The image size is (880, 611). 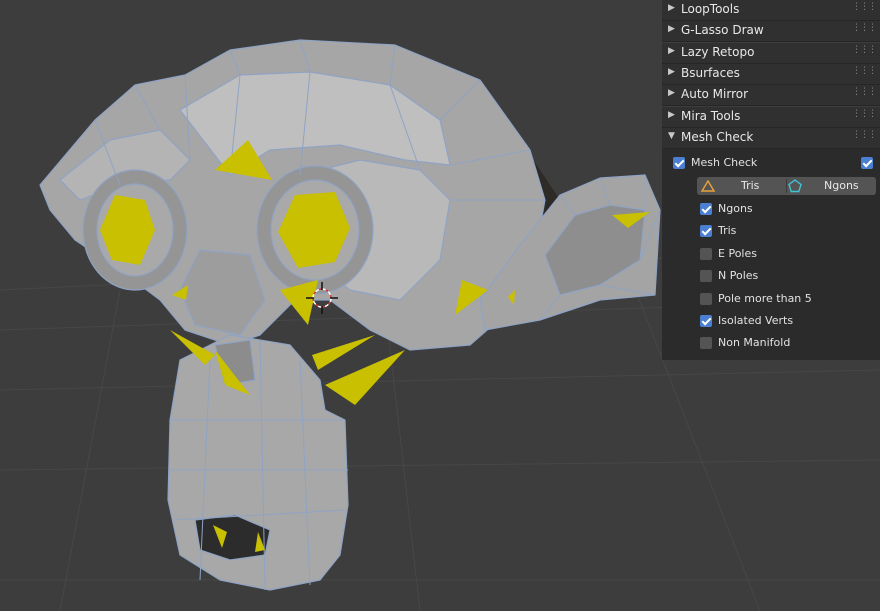 What do you see at coordinates (711, 115) in the screenshot?
I see `panel-title: Mira Tools` at bounding box center [711, 115].